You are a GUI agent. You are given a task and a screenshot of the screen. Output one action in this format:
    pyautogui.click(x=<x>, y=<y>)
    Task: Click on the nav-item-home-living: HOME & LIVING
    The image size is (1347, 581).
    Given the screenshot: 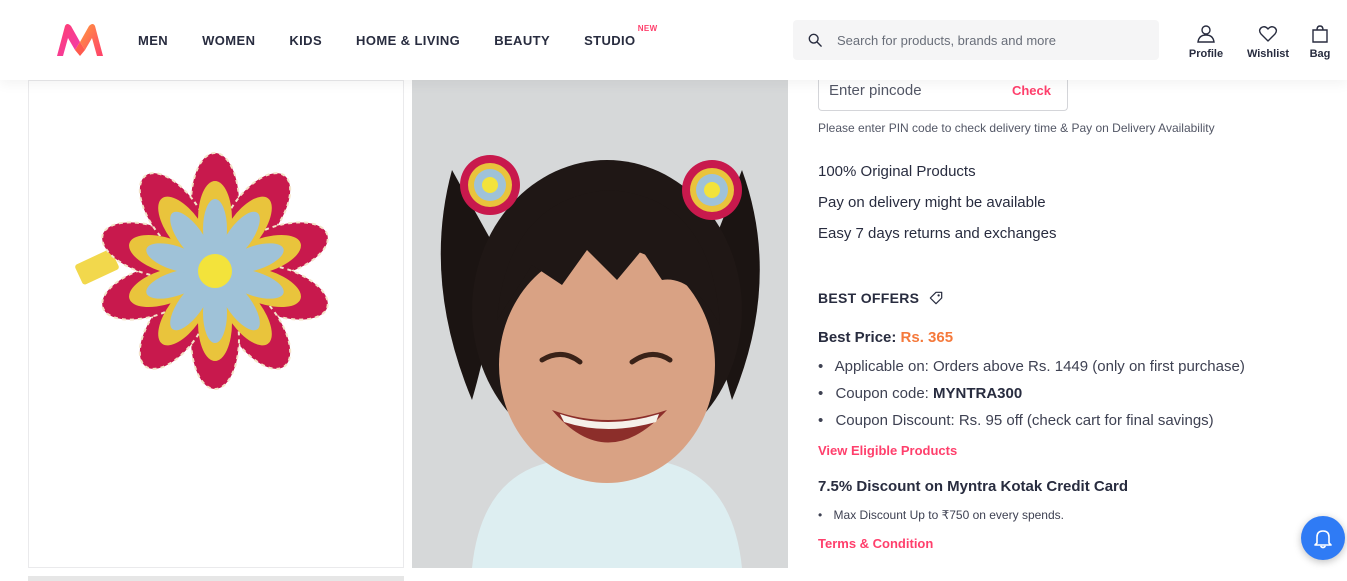 What is the action you would take?
    pyautogui.click(x=408, y=40)
    